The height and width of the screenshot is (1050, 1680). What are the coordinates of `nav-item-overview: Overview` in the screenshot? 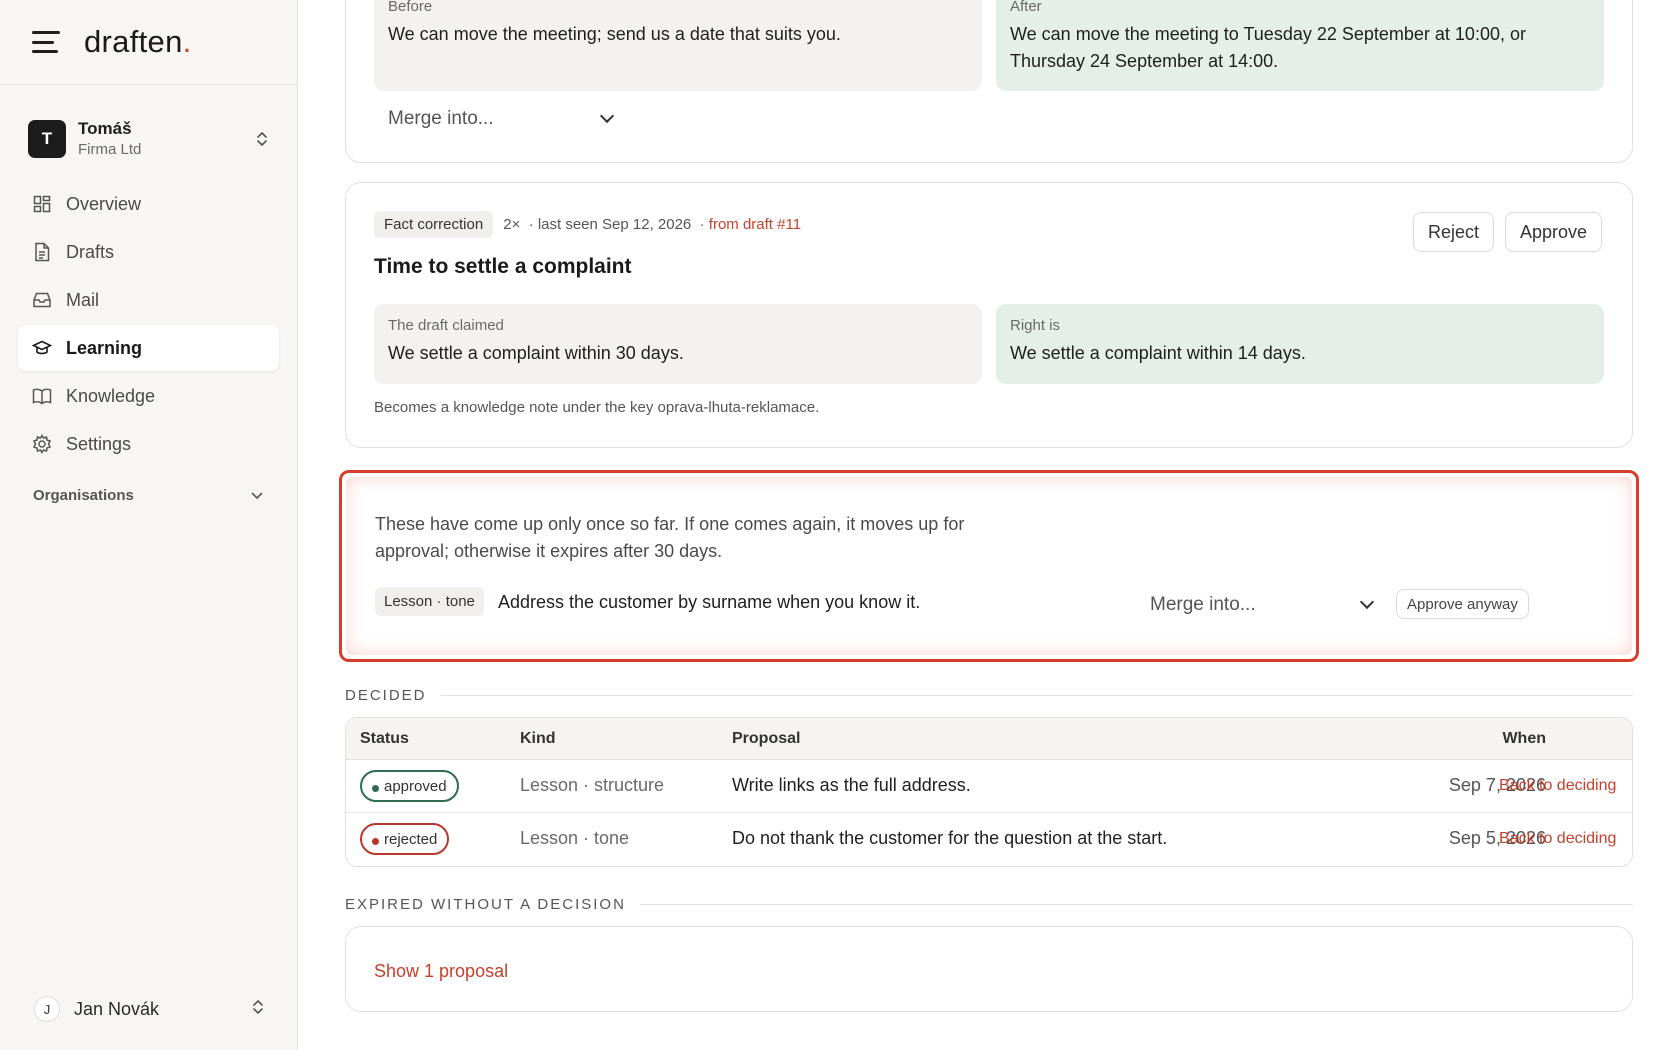 It's located at (148, 204).